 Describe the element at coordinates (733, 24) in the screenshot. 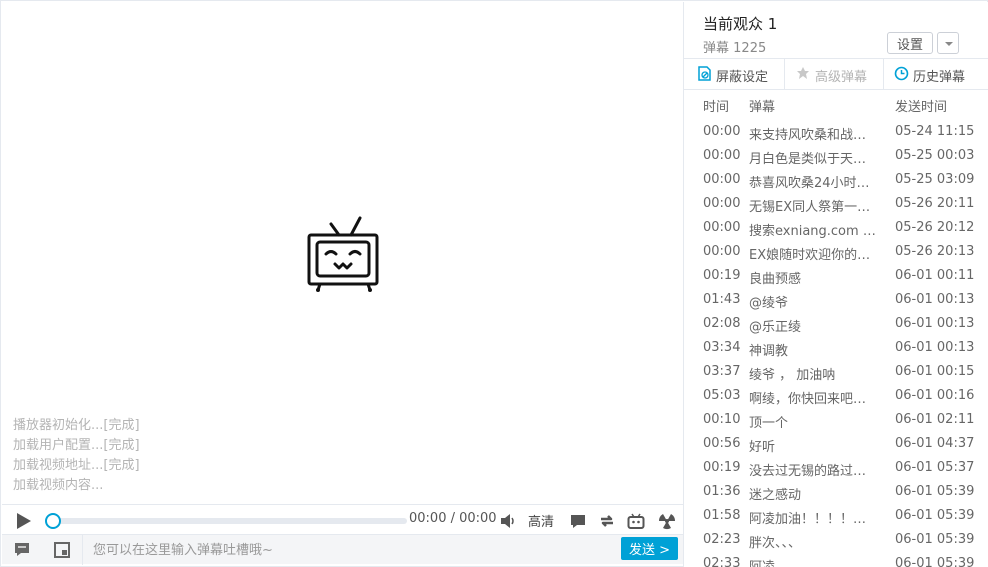

I see `viewer-label: 当前观众` at that location.